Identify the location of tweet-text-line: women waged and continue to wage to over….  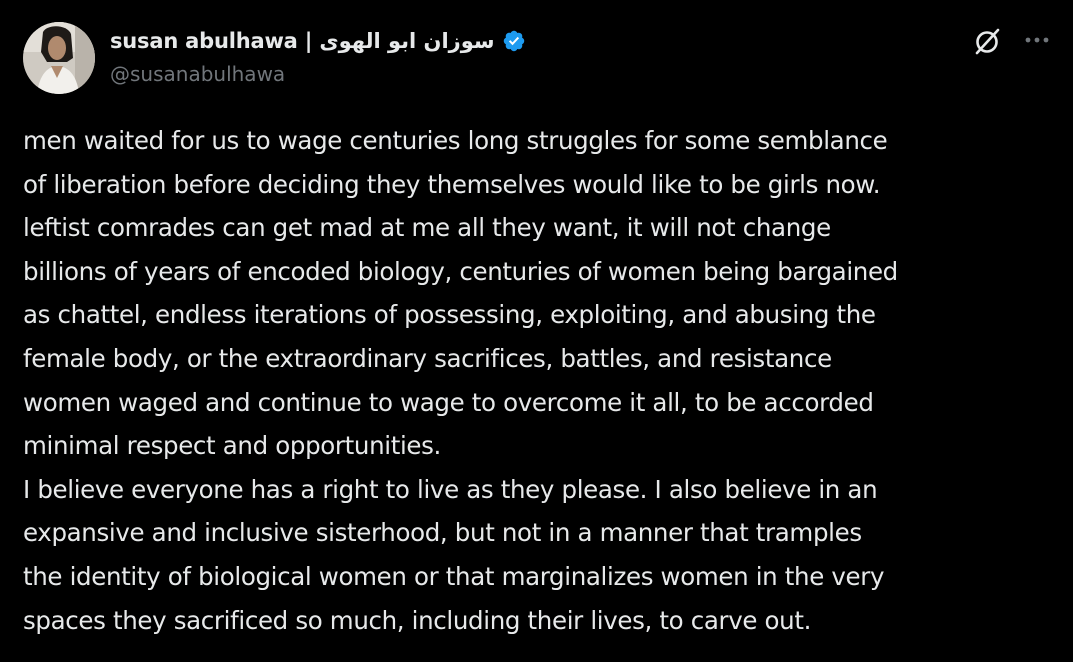
(448, 402).